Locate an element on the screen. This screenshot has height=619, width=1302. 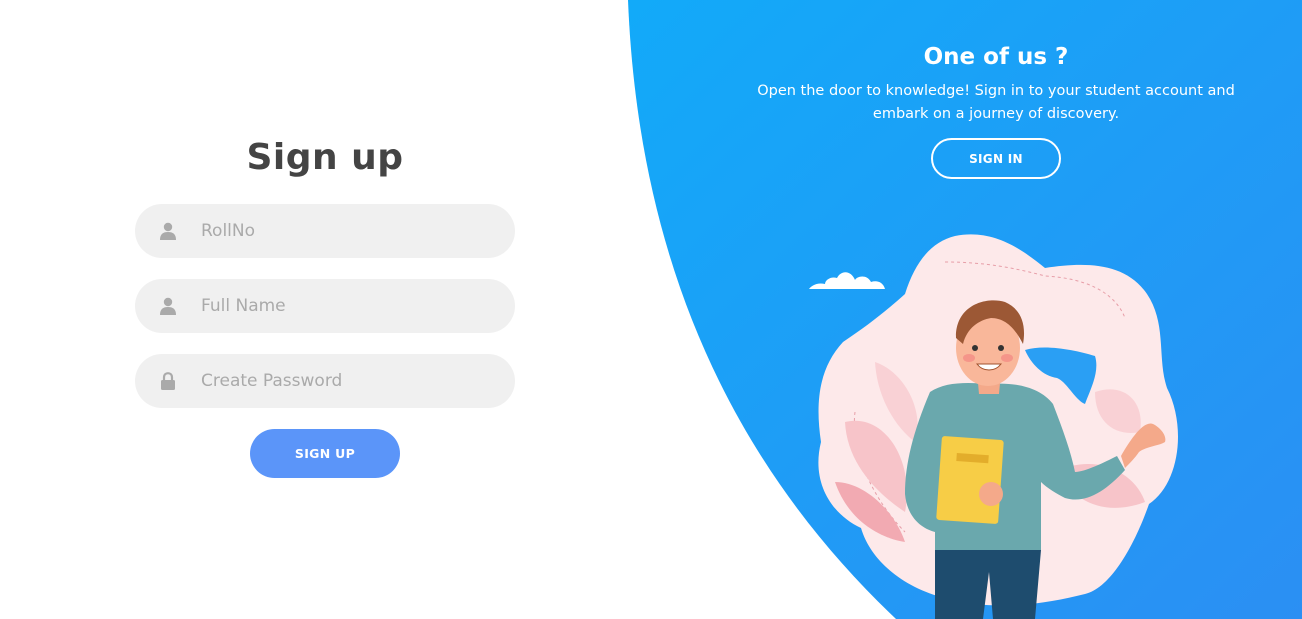
password-field is located at coordinates (325, 381).